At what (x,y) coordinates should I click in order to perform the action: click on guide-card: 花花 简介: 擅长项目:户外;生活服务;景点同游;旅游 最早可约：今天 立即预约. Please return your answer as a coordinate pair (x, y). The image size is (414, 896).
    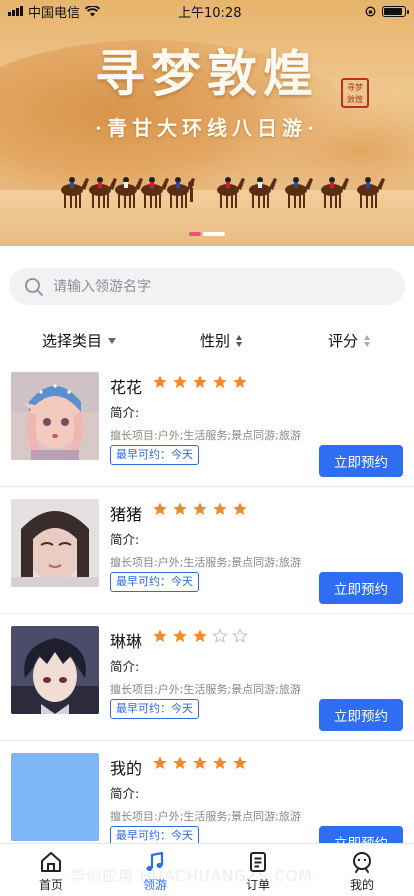
    Looking at the image, I should click on (207, 423).